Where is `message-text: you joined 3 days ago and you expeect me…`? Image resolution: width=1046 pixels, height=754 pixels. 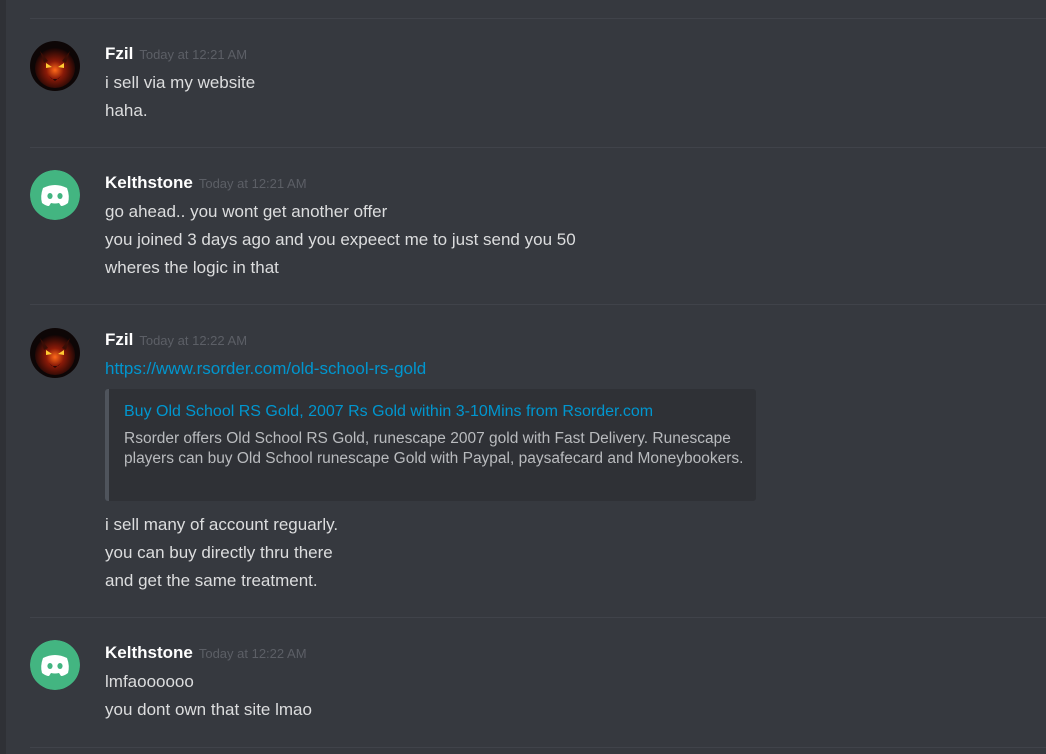 message-text: you joined 3 days ago and you expeect me… is located at coordinates (340, 239).